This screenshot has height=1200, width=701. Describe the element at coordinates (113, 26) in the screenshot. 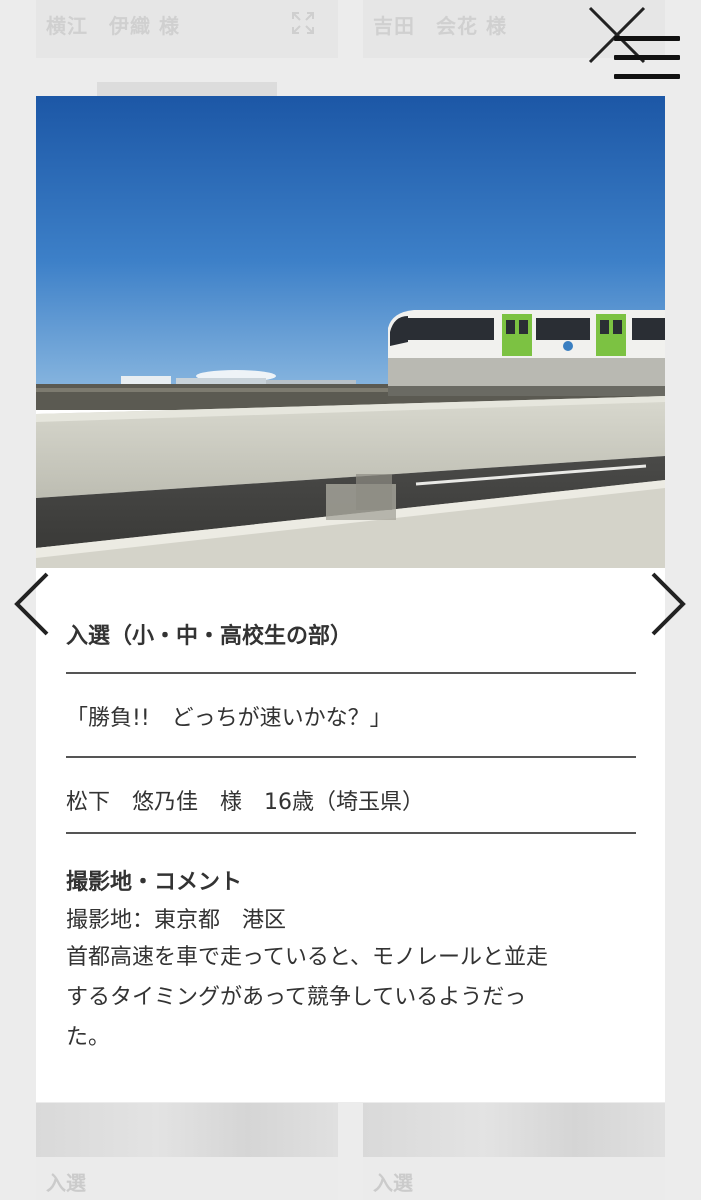

I see `gallery-card-name: 横江 伊織 様` at that location.